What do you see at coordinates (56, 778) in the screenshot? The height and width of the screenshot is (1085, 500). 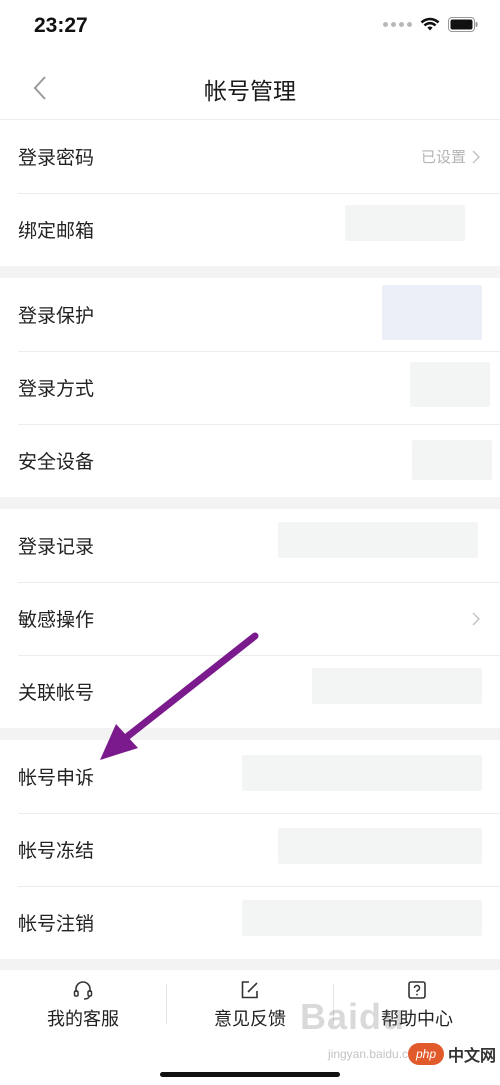 I see `row-label: 帐号申诉` at bounding box center [56, 778].